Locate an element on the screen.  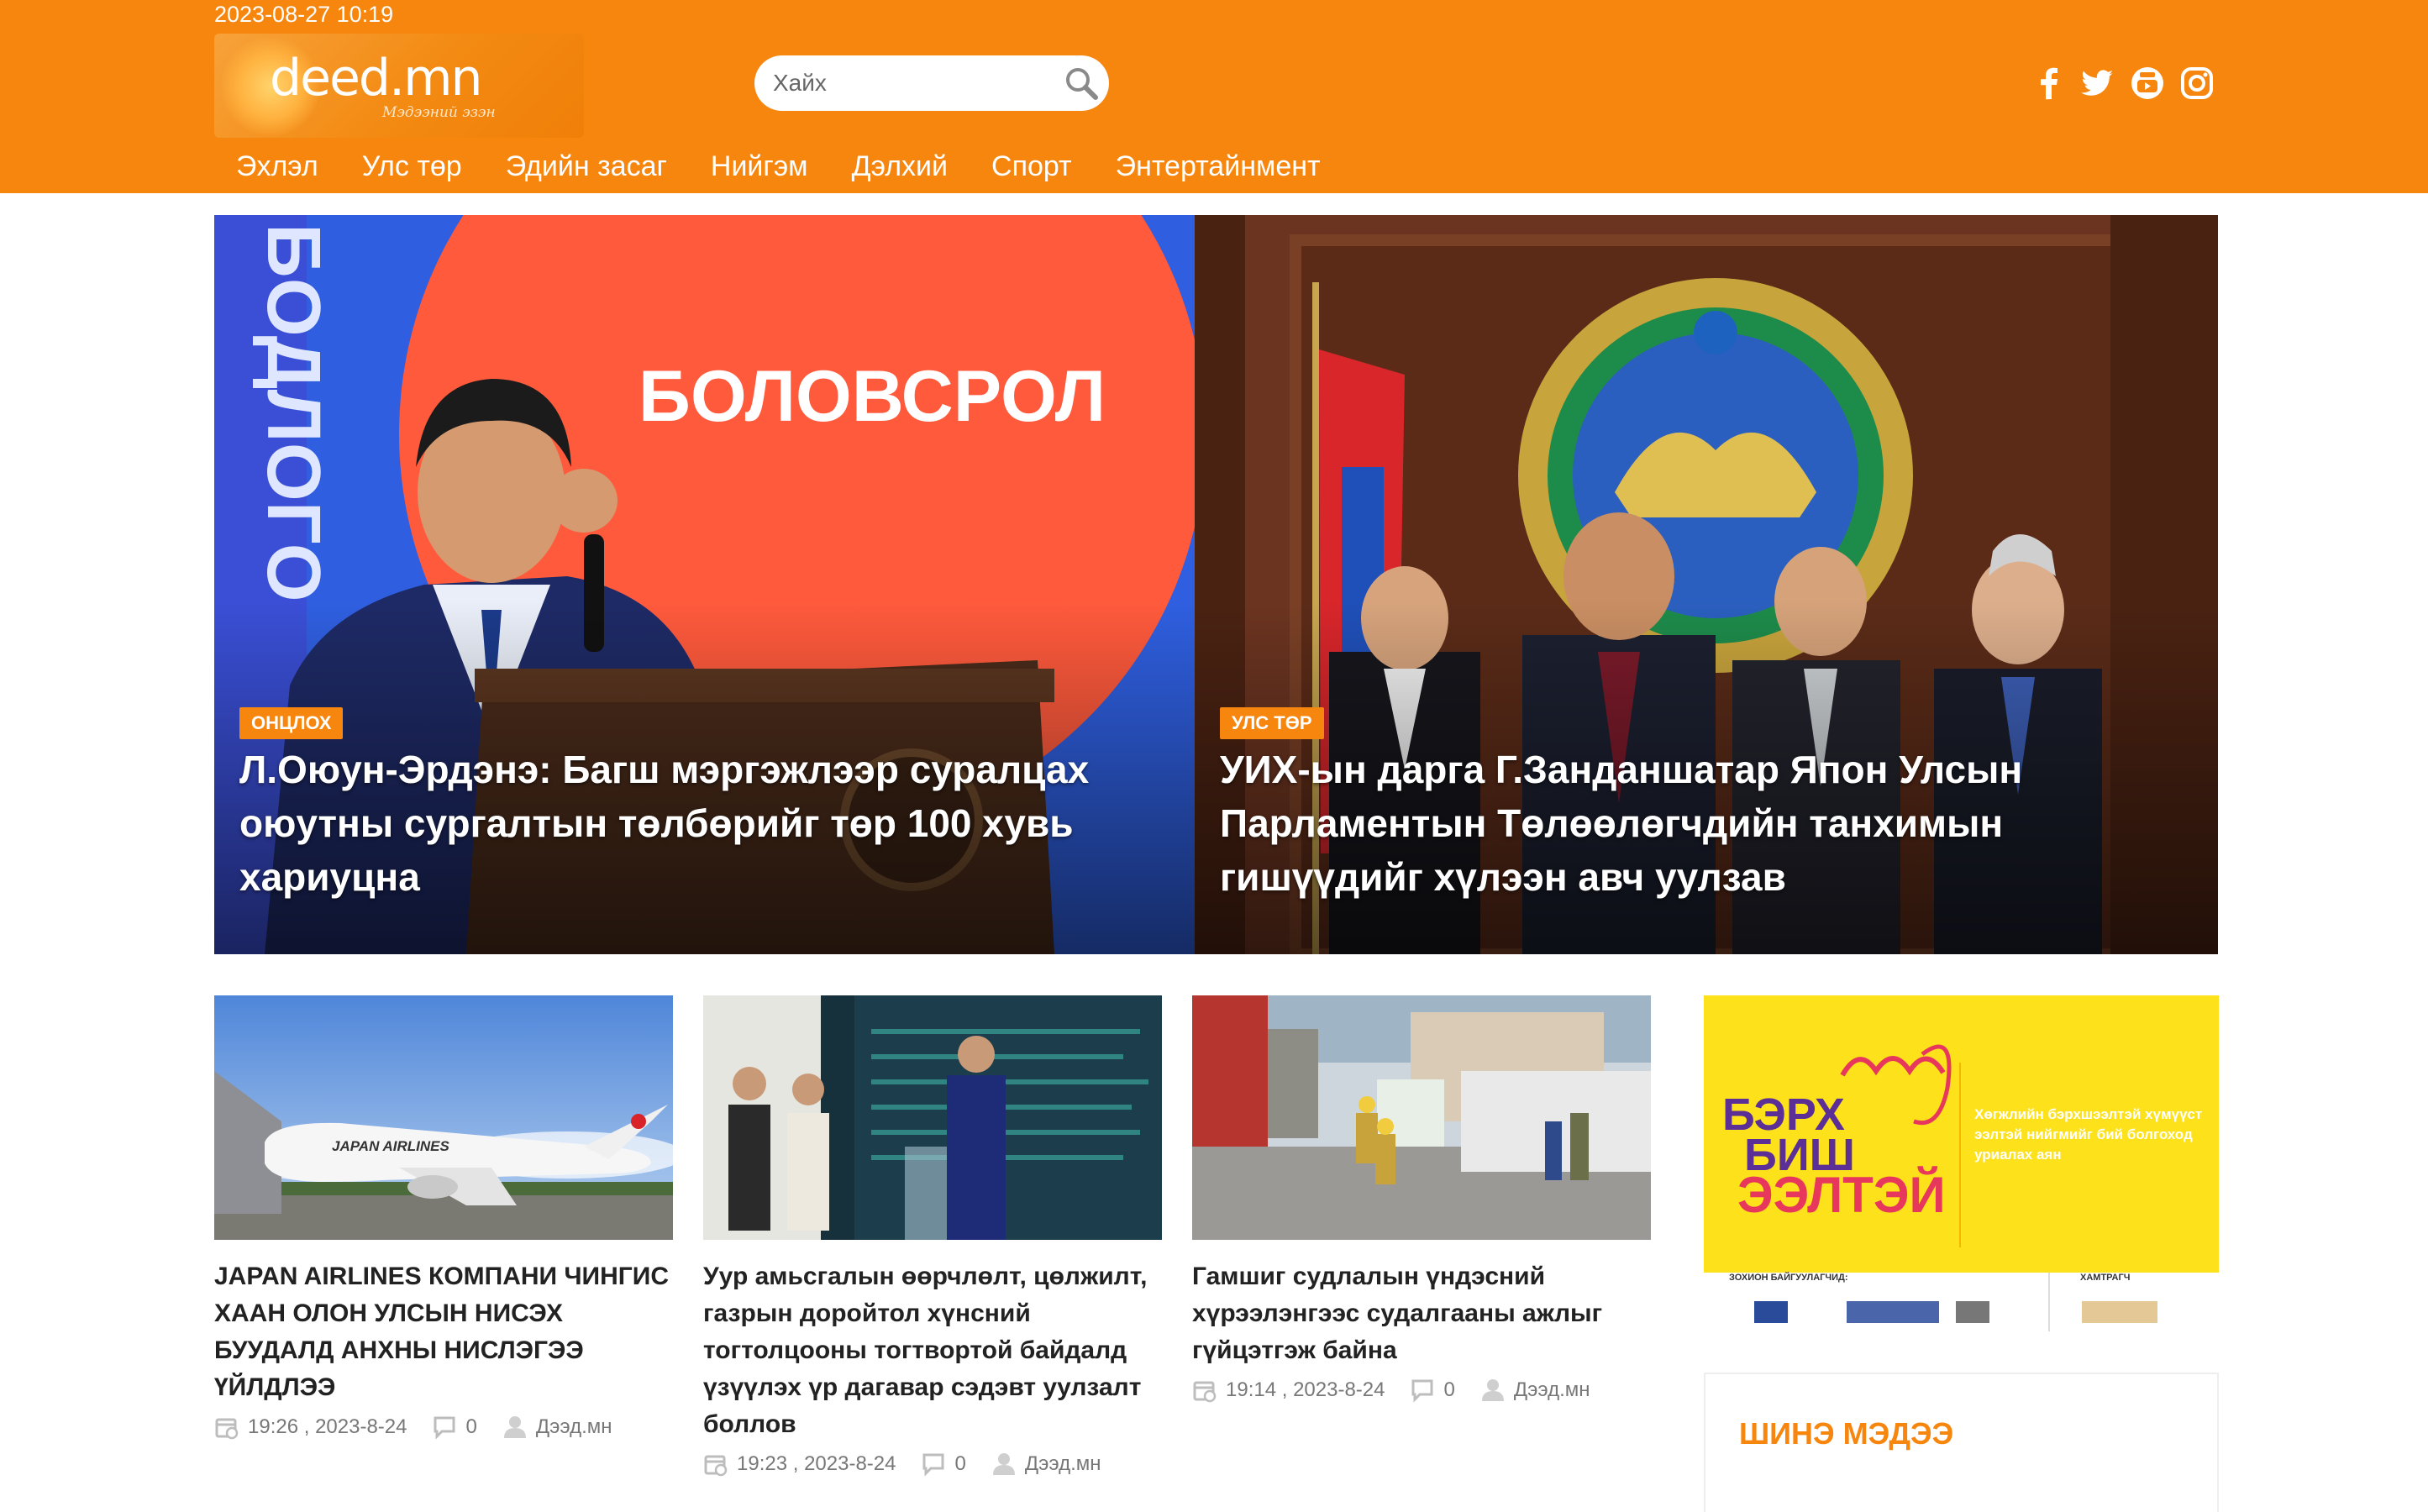
facebook-icon is located at coordinates (2049, 83).